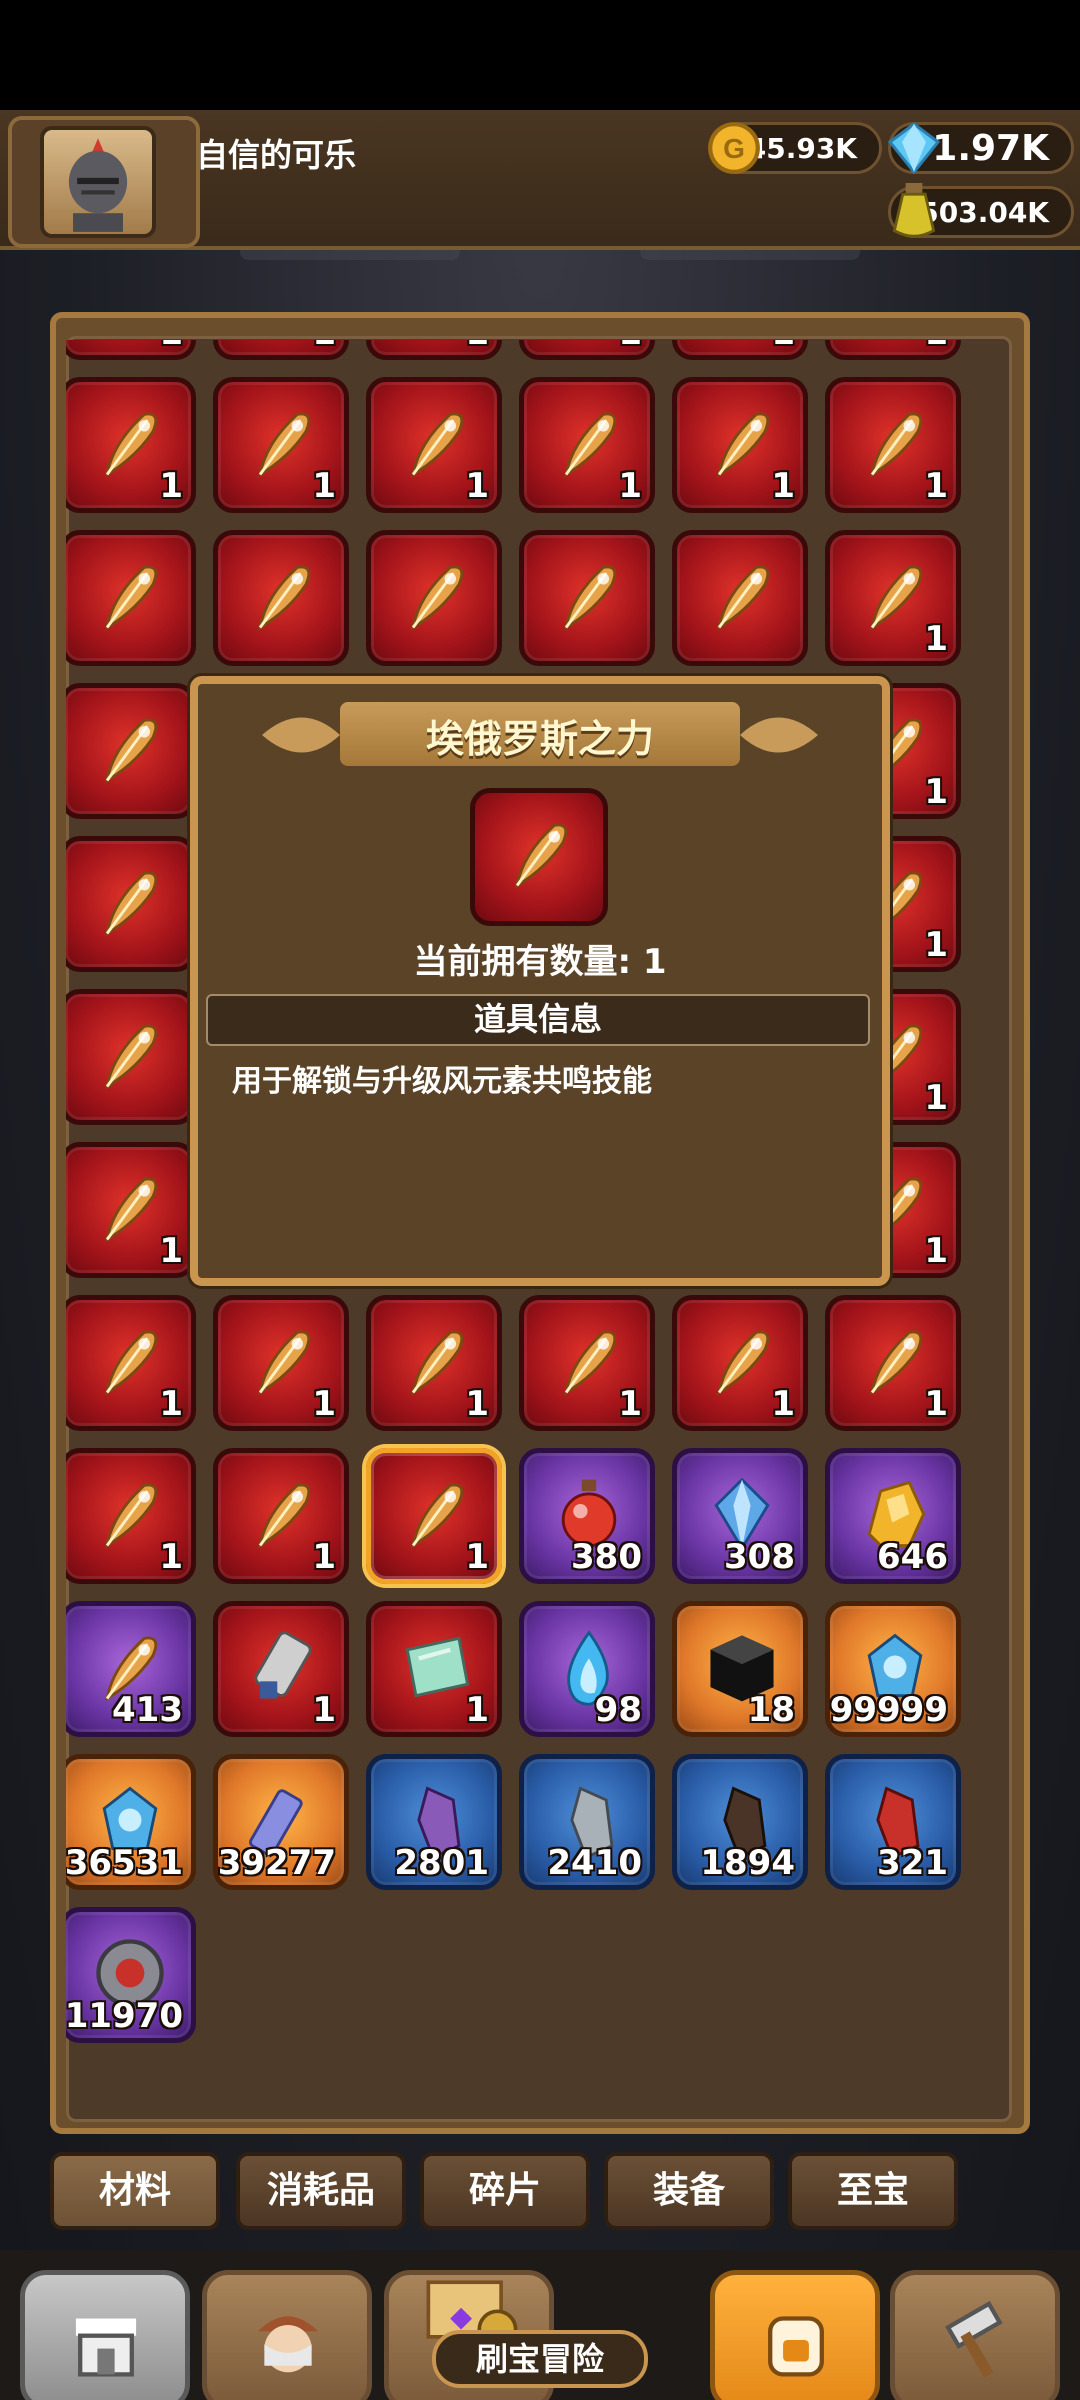  What do you see at coordinates (893, 1822) in the screenshot?
I see `inventory-slot: 321` at bounding box center [893, 1822].